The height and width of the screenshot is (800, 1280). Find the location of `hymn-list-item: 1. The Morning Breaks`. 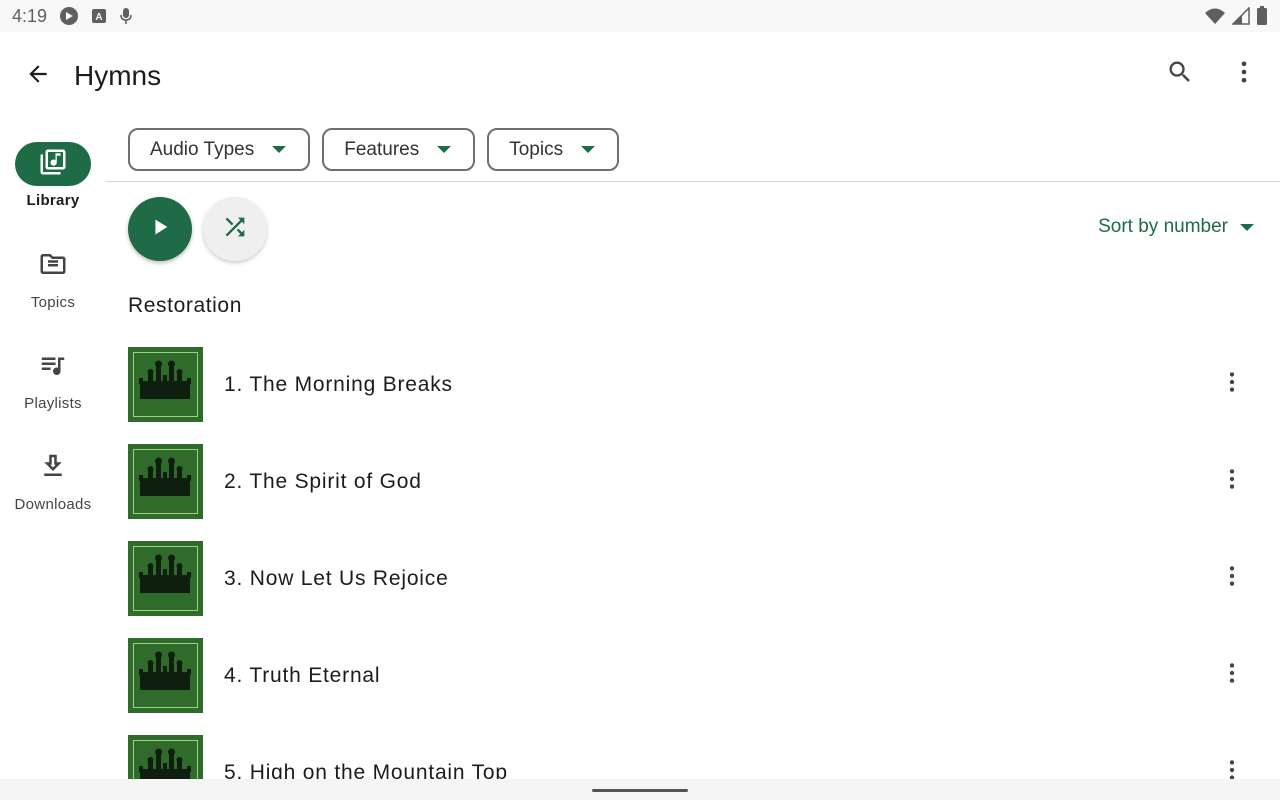

hymn-list-item: 1. The Morning Breaks is located at coordinates (704, 384).